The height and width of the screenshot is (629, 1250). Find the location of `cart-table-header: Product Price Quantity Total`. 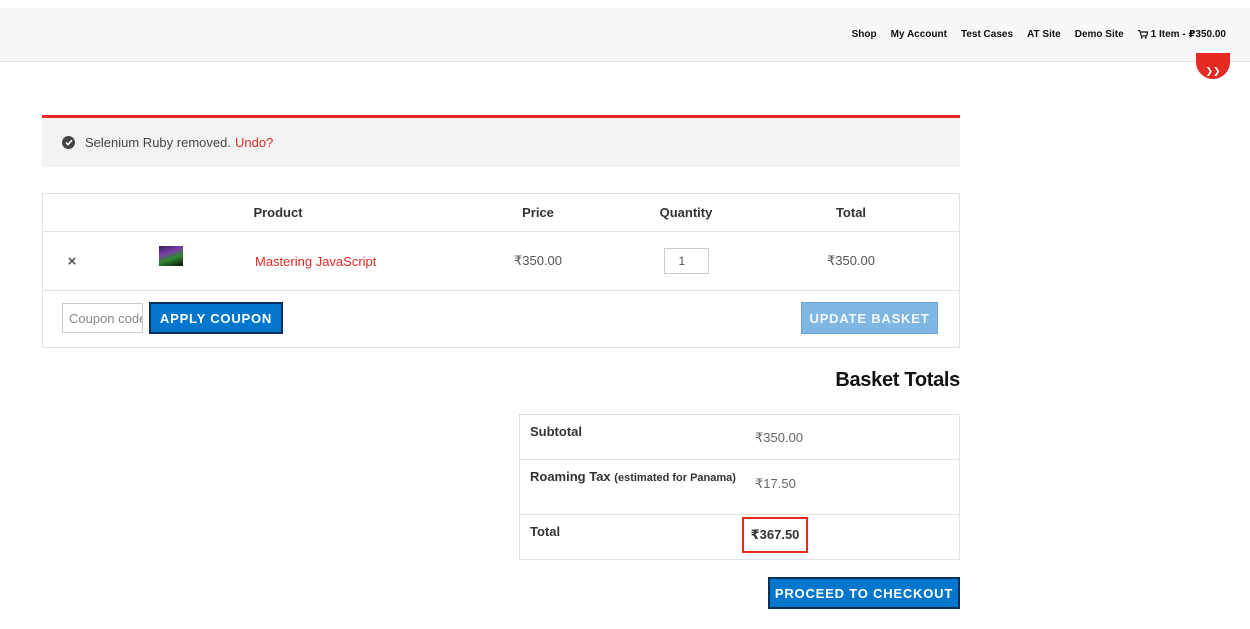

cart-table-header: Product Price Quantity Total is located at coordinates (501, 213).